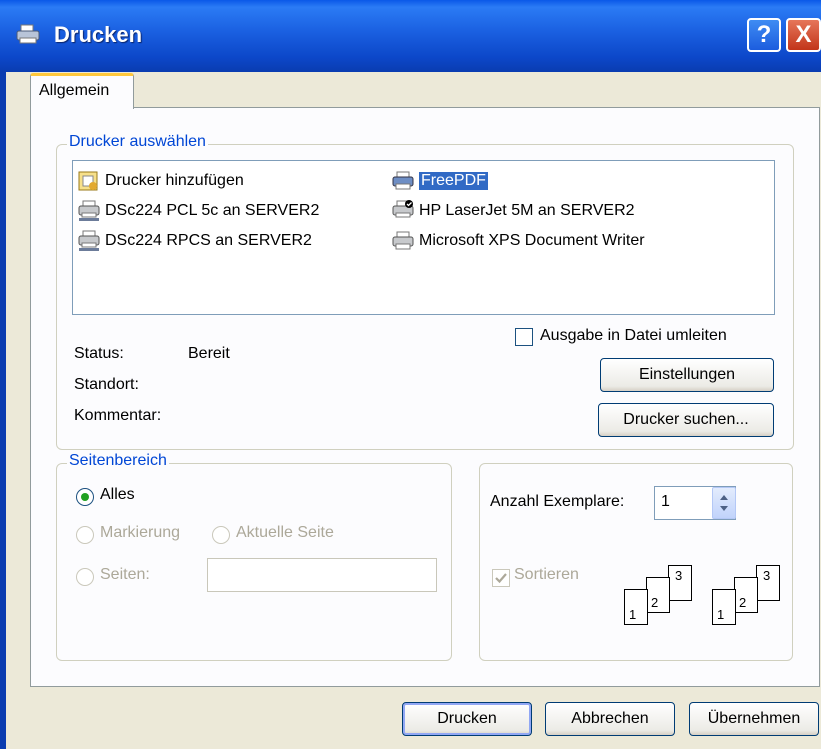 This screenshot has width=821, height=749. Describe the element at coordinates (527, 210) in the screenshot. I see `printer-label: HP LaserJet 5M an SERVER2` at that location.